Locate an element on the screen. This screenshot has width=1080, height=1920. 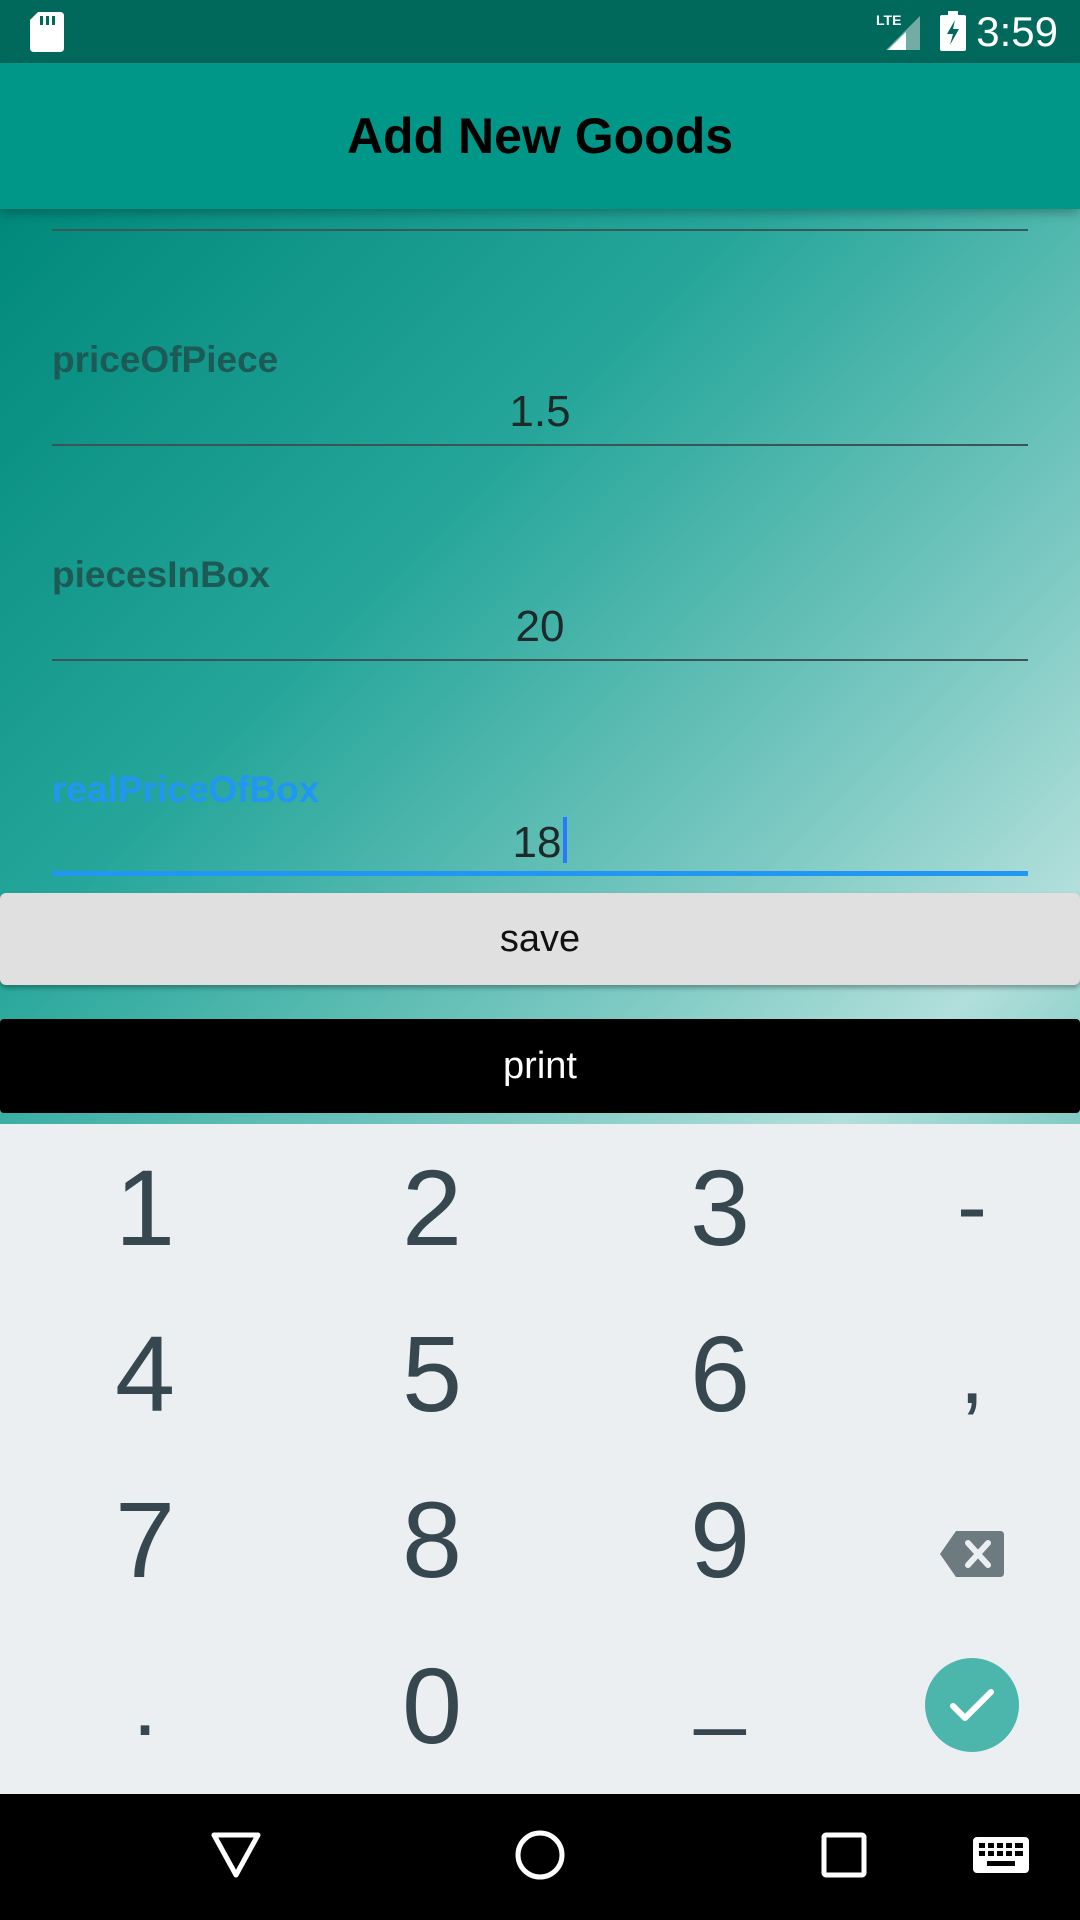
backspace-icon is located at coordinates (972, 1539).